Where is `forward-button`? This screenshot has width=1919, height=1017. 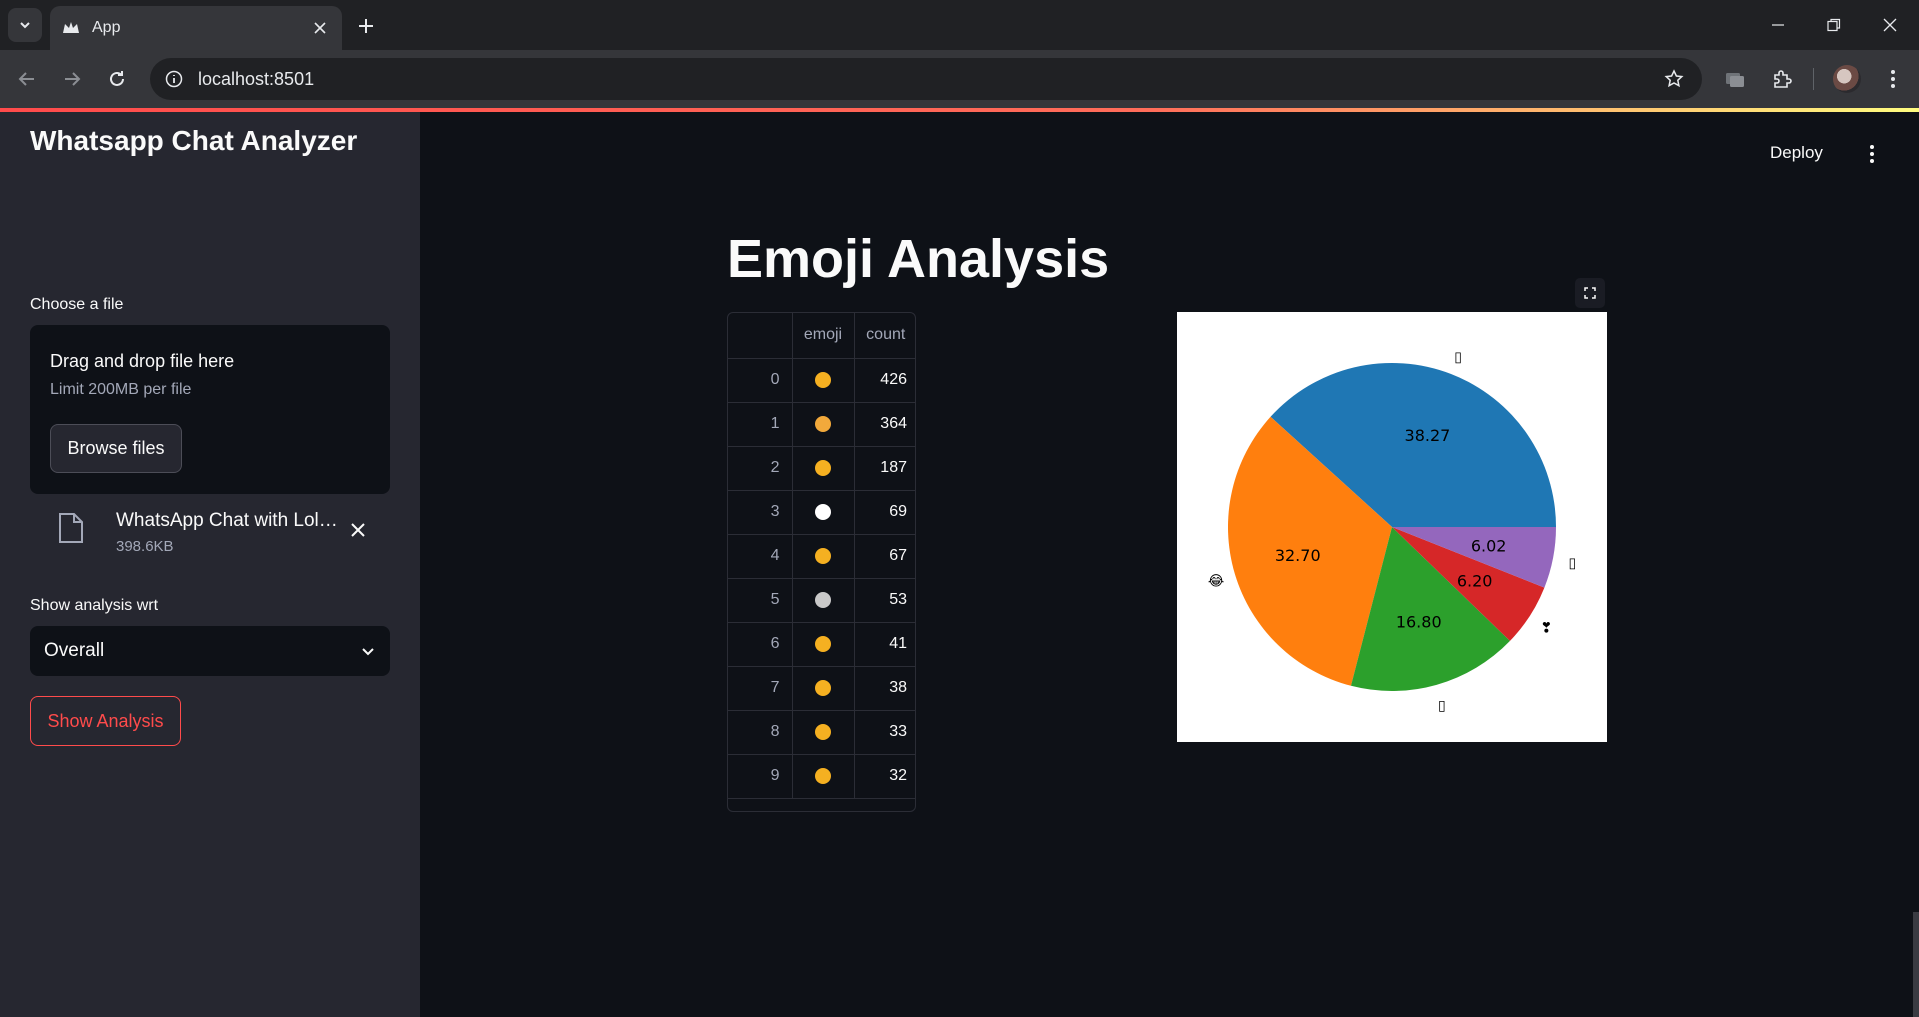 forward-button is located at coordinates (72, 79).